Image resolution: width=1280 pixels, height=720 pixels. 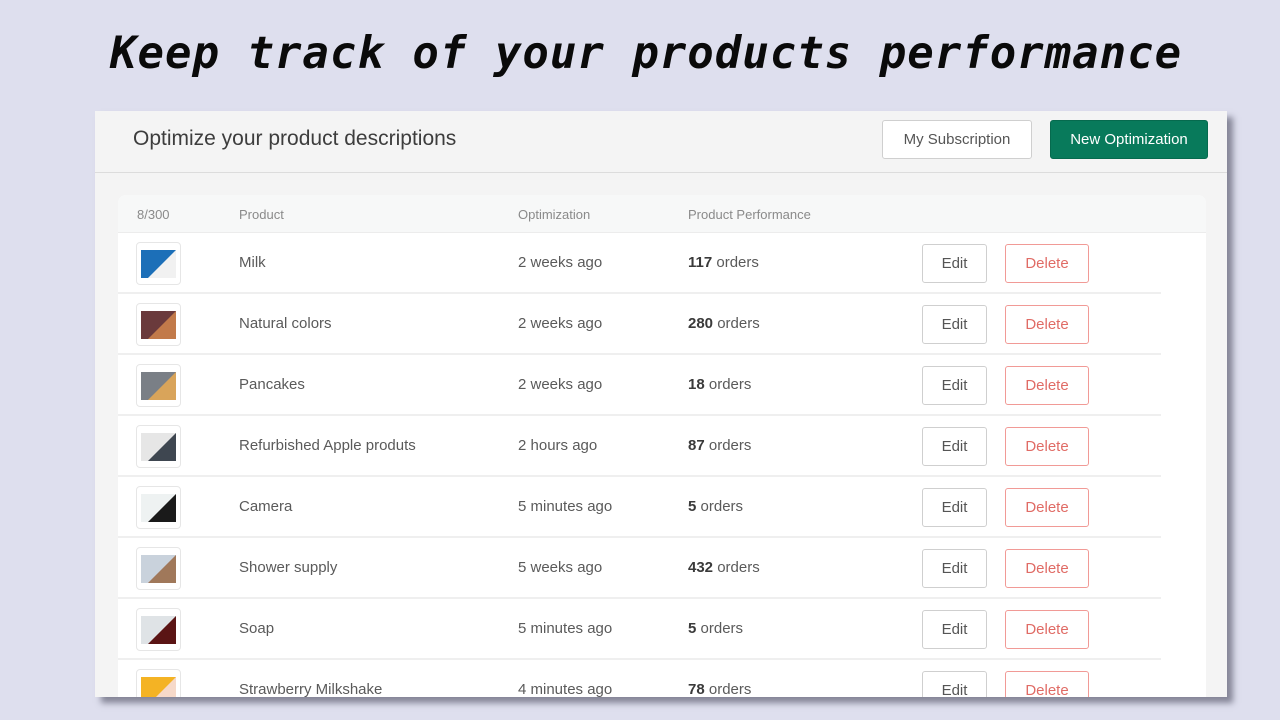 I want to click on product-name: Natural colors, so click(x=285, y=323).